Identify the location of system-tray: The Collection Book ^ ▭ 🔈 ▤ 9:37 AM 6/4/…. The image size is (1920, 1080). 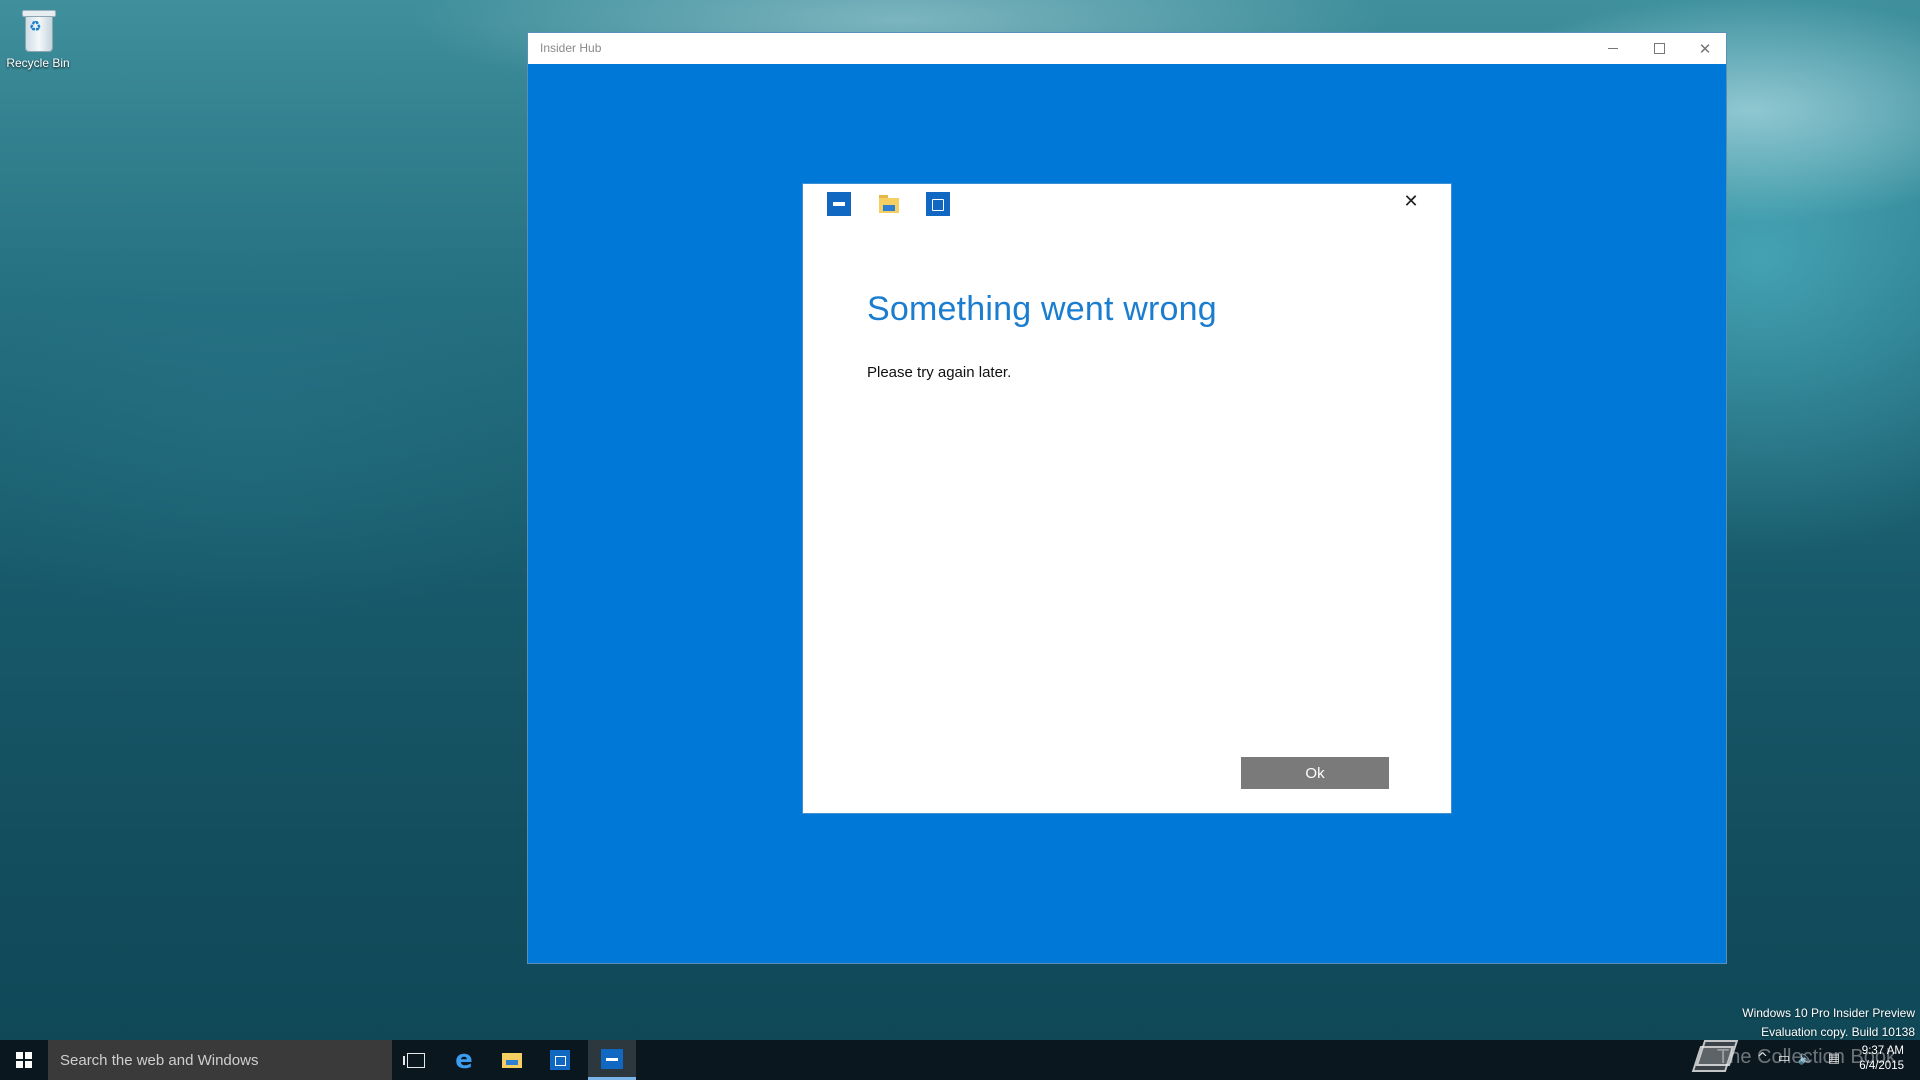
(1620, 1060).